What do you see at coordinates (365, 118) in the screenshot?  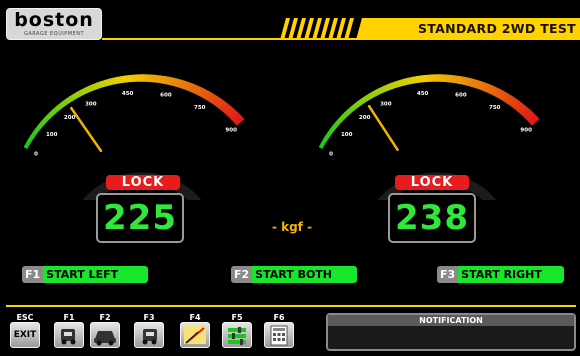 I see `right-gauge-tick-label: 200` at bounding box center [365, 118].